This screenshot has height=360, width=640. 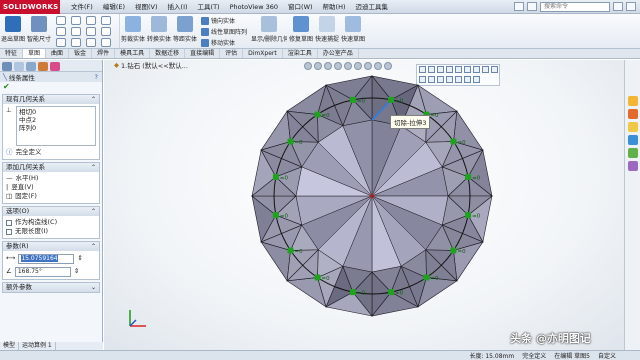 What do you see at coordinates (334, 7) in the screenshot?
I see `menu-help: 帮助(H)` at bounding box center [334, 7].